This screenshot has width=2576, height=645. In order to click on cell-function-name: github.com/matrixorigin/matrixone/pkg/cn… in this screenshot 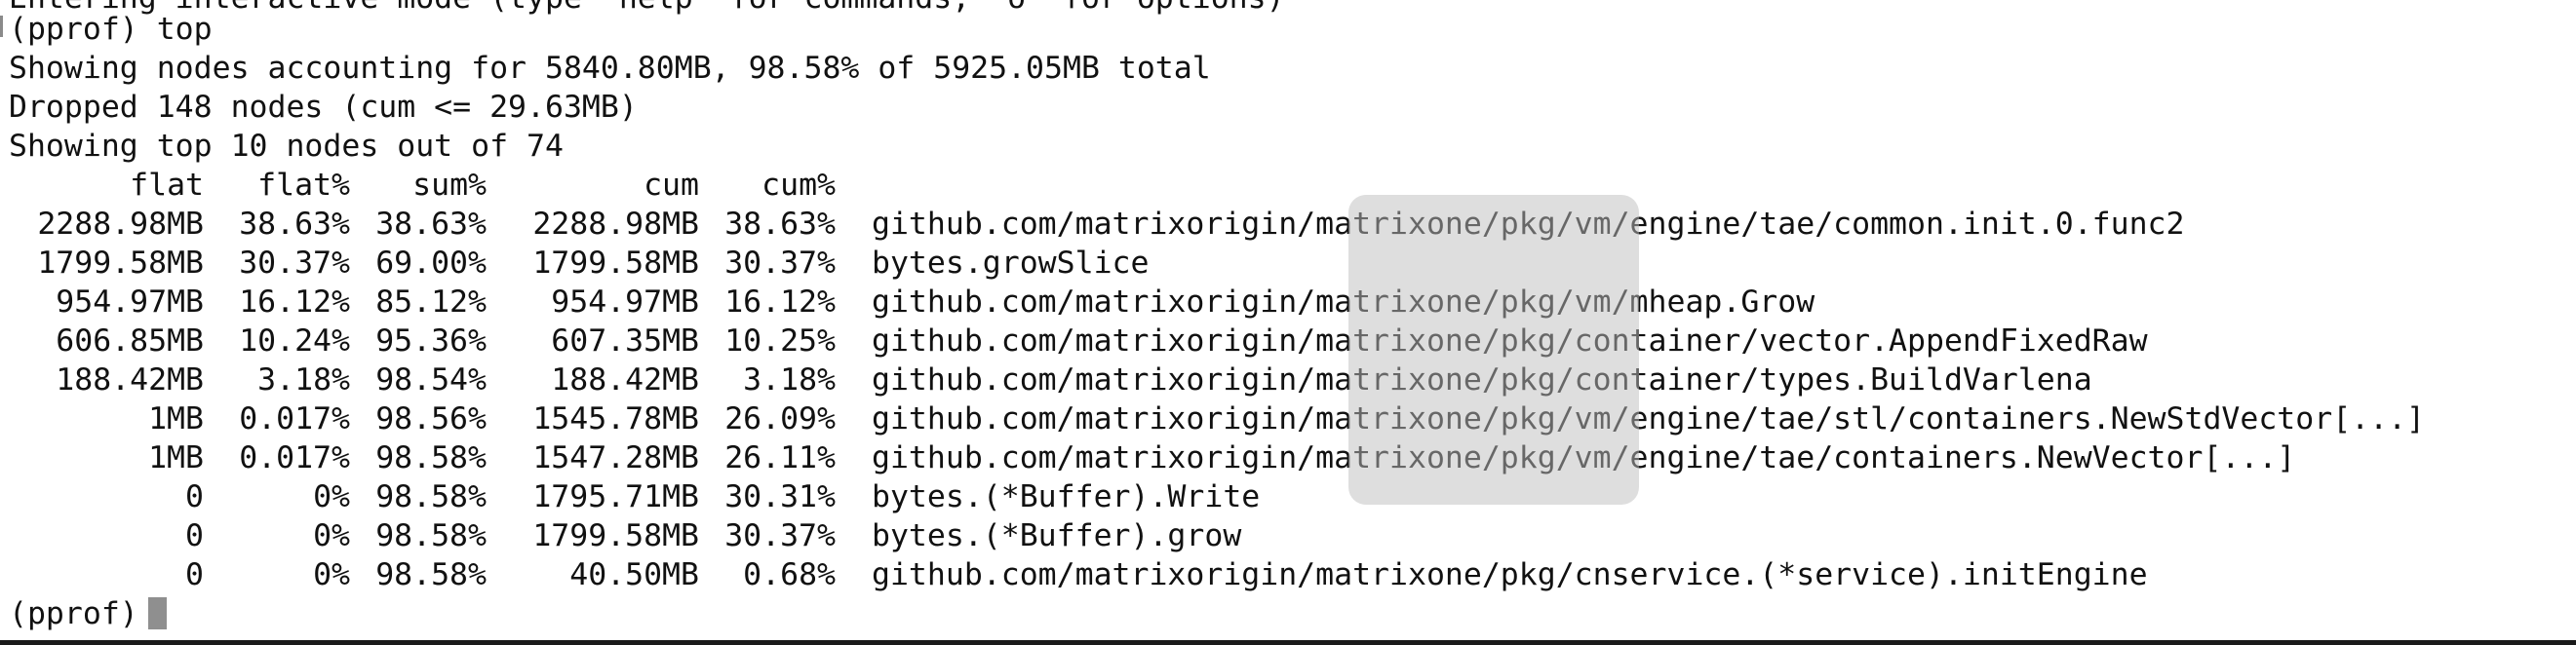, I will do `click(1510, 574)`.